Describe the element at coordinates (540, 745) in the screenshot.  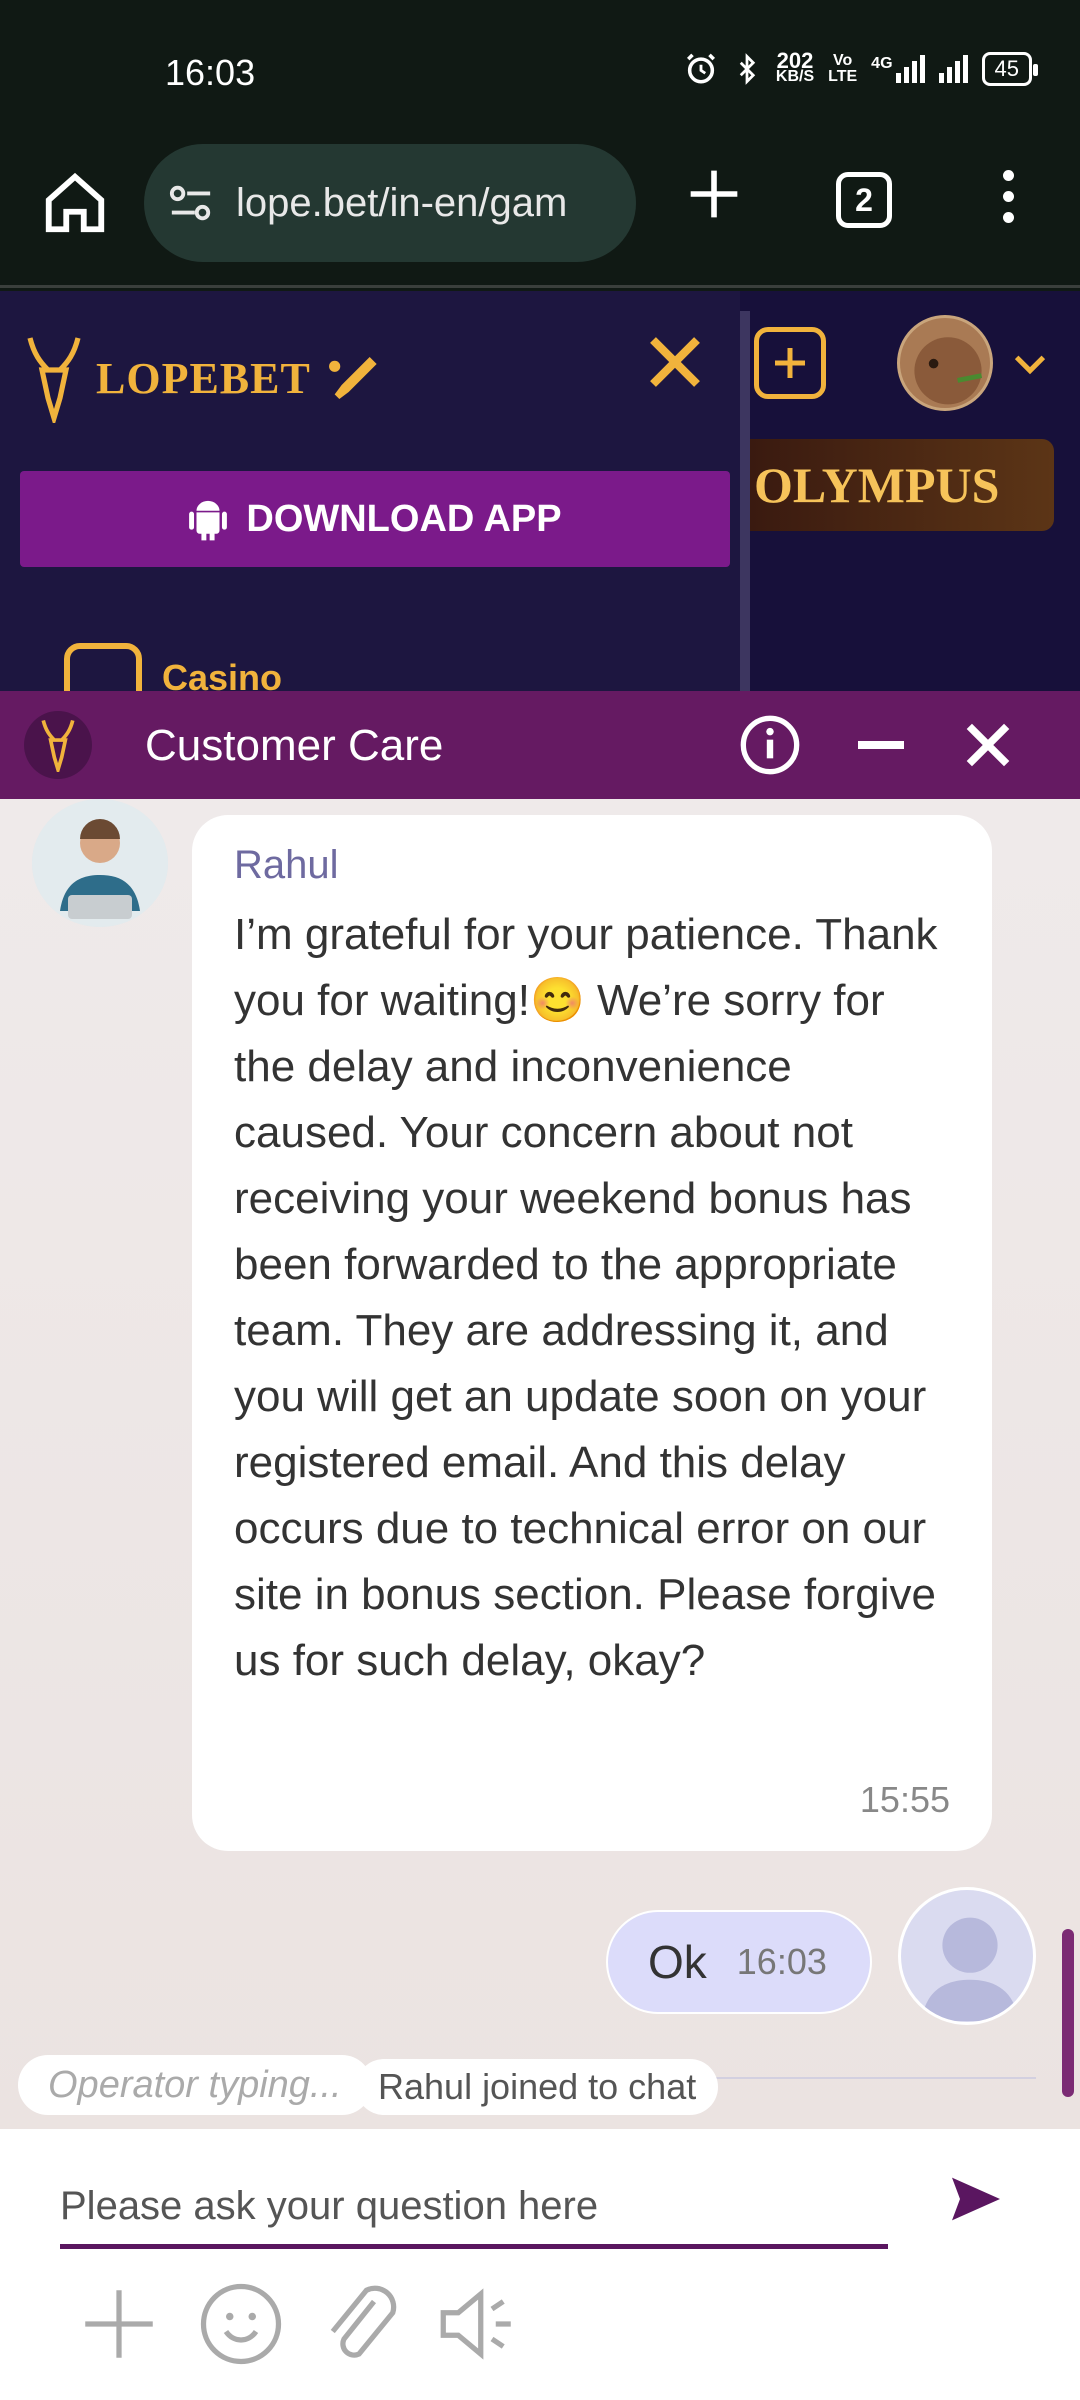
I see `chat-header: Customer Care` at that location.